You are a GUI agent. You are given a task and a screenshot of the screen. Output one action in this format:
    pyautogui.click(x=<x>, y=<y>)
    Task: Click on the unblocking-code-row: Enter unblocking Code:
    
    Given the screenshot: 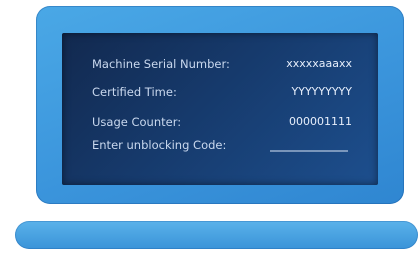 What is the action you would take?
    pyautogui.click(x=227, y=147)
    